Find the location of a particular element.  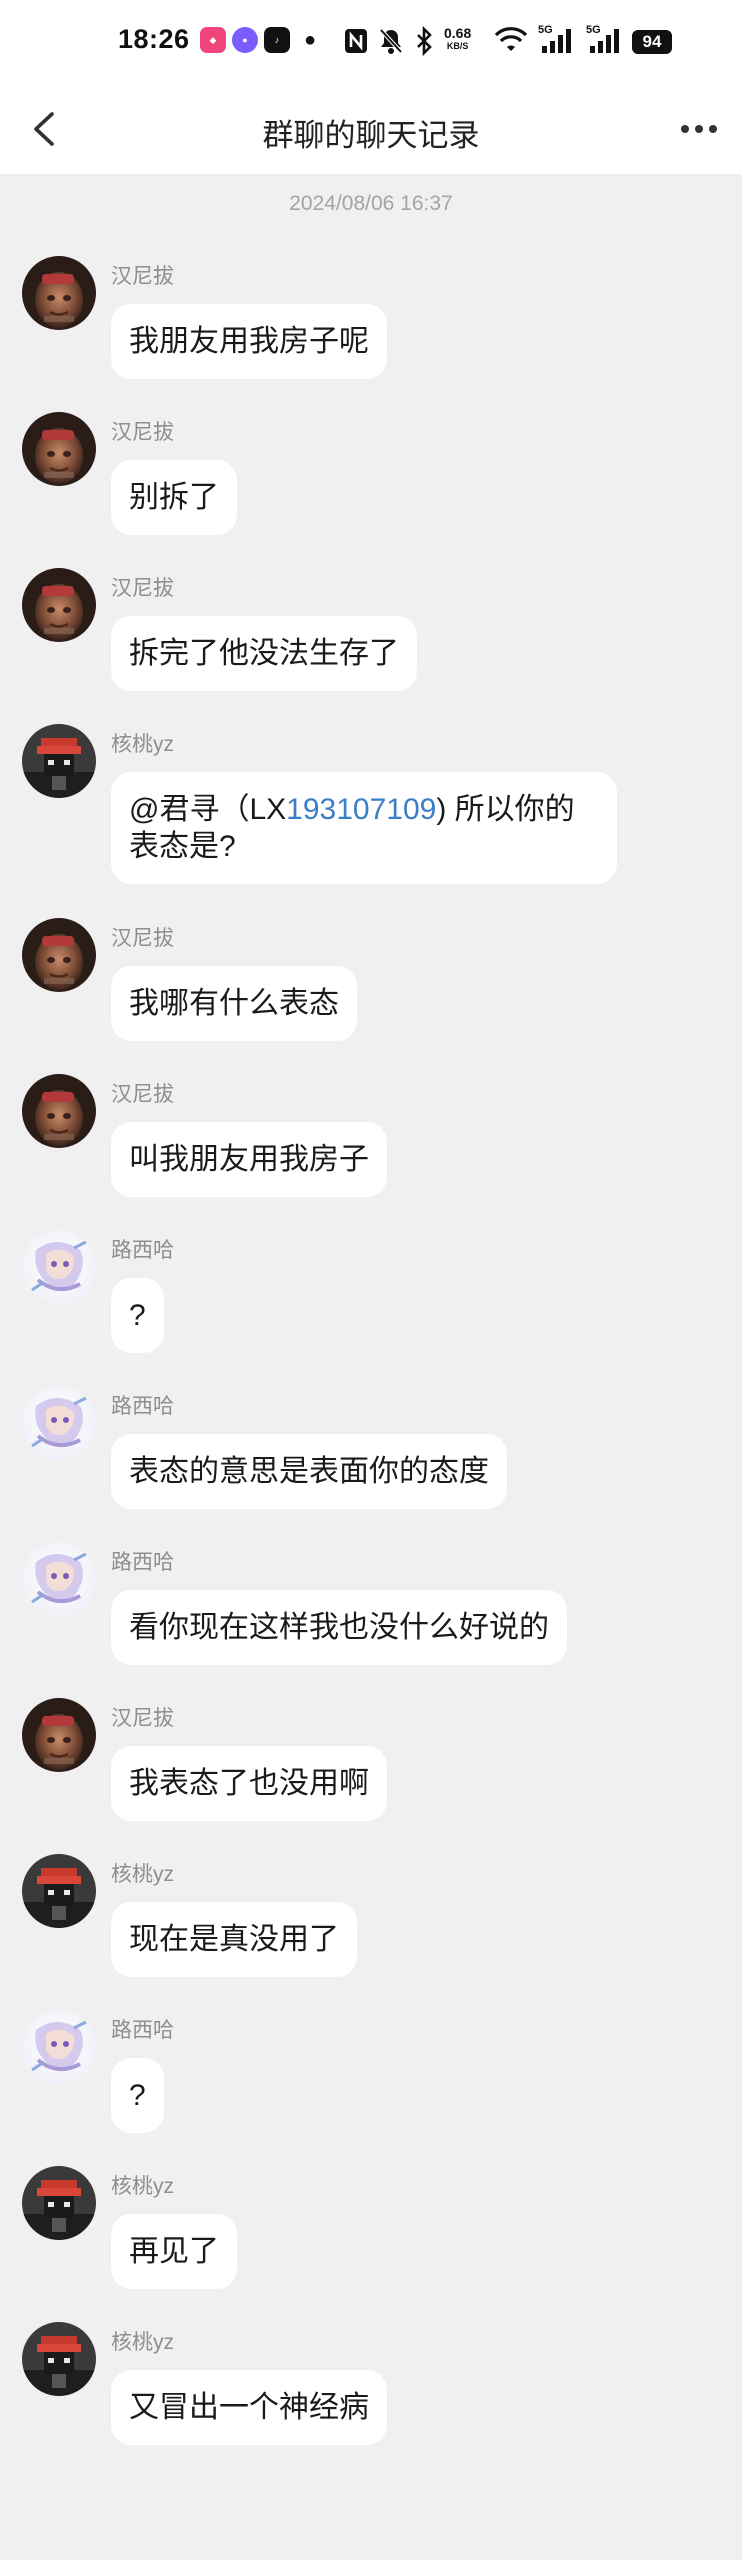

message-bubble: 看你现在这样我也没什么好说的 is located at coordinates (339, 1627).